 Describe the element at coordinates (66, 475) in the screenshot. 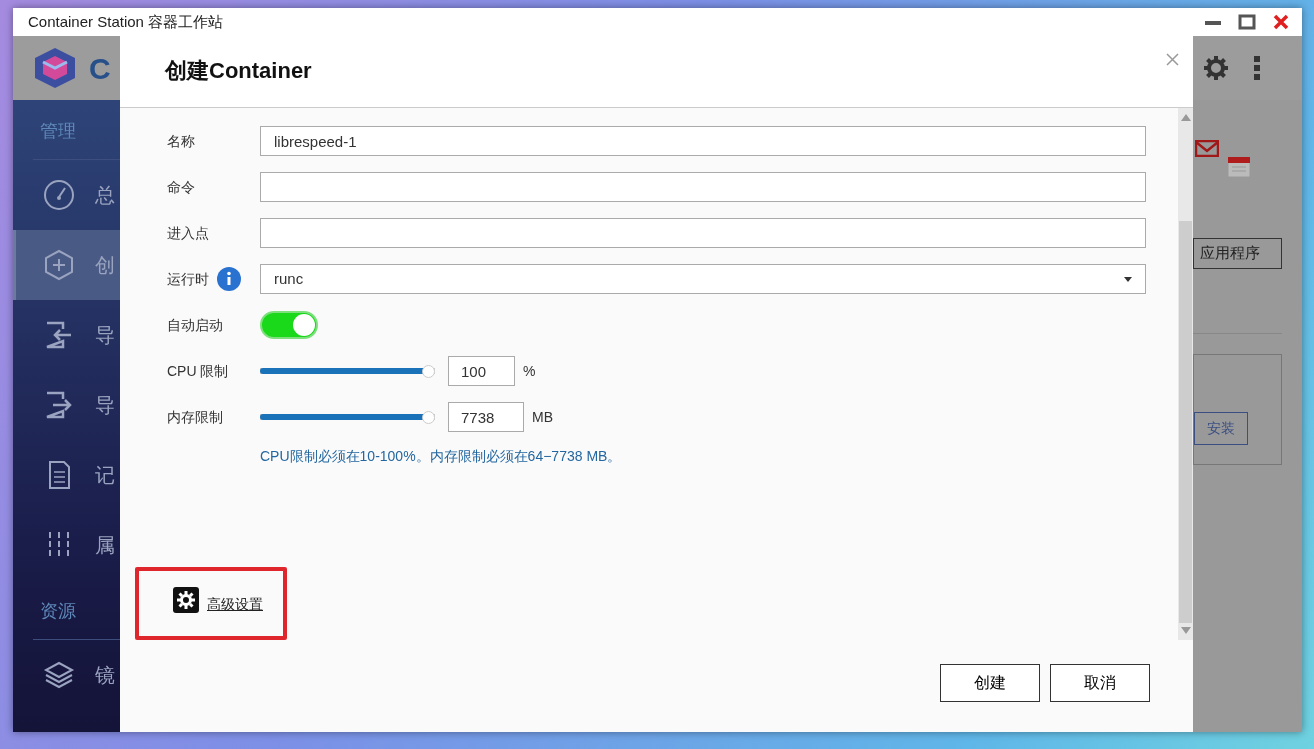

I see `sidebar-item: 记` at that location.